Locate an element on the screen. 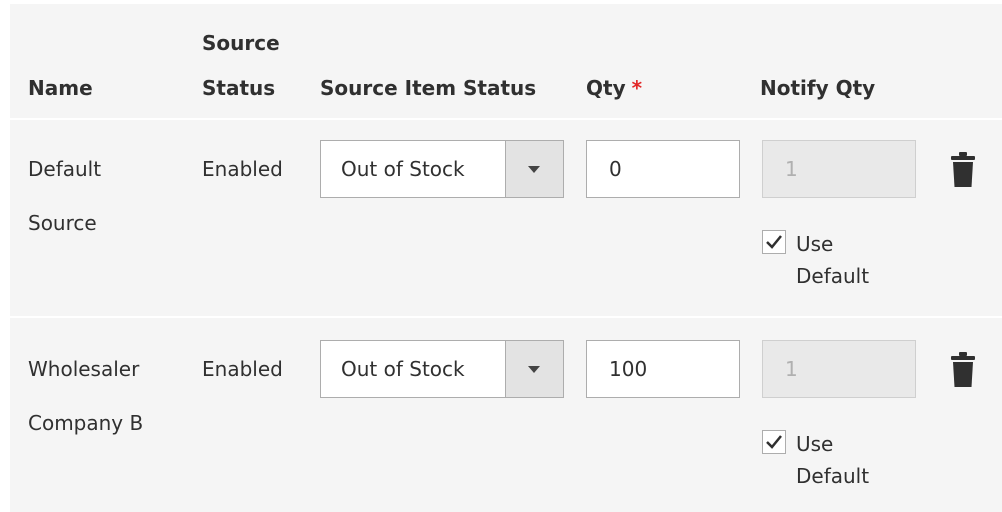  column-header-source-status-line2: Status is located at coordinates (239, 88).